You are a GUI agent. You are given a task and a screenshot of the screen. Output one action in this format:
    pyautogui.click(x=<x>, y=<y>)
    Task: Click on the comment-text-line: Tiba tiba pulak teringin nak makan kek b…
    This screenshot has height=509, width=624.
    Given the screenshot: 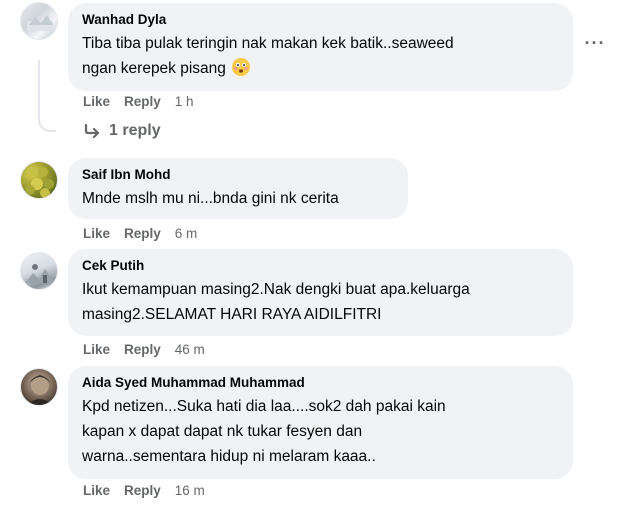 What is the action you would take?
    pyautogui.click(x=268, y=43)
    